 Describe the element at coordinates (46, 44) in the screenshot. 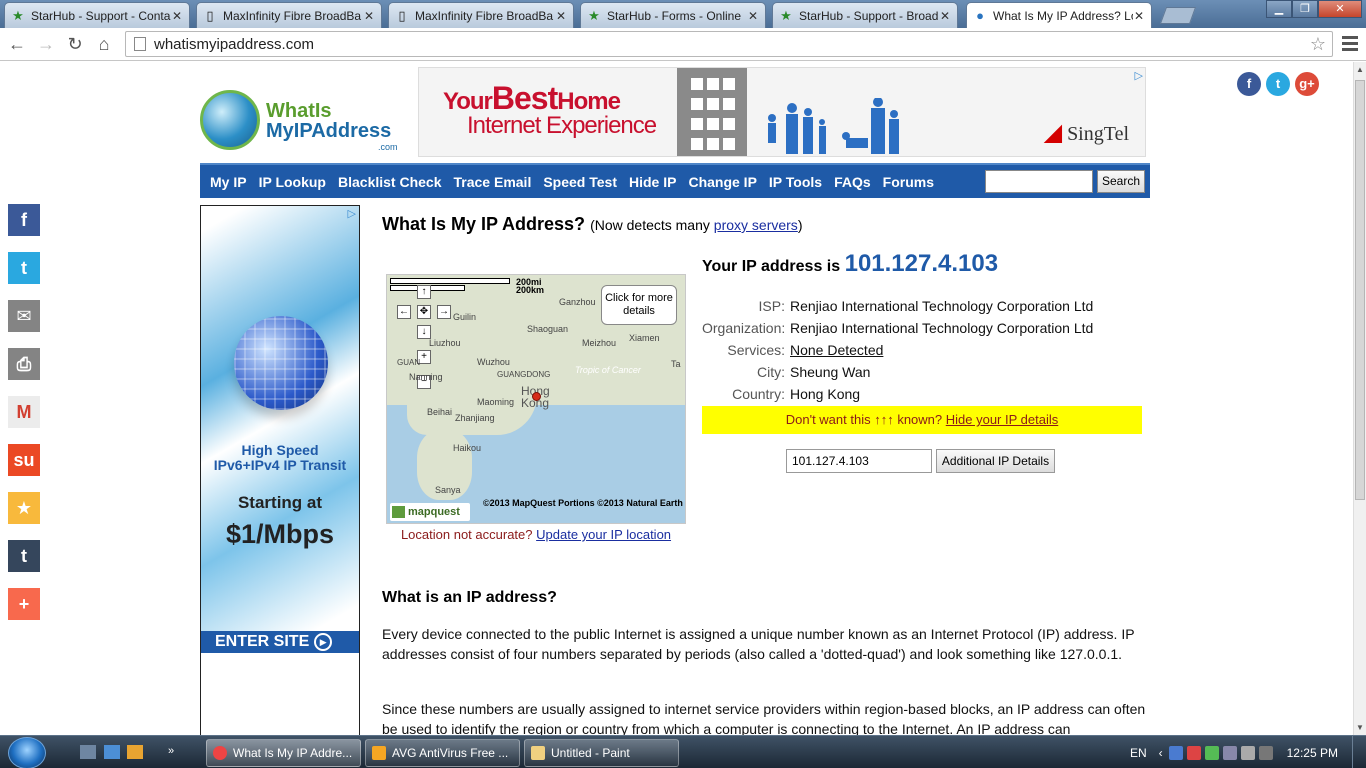

I see `forward-arrow-icon: →` at that location.